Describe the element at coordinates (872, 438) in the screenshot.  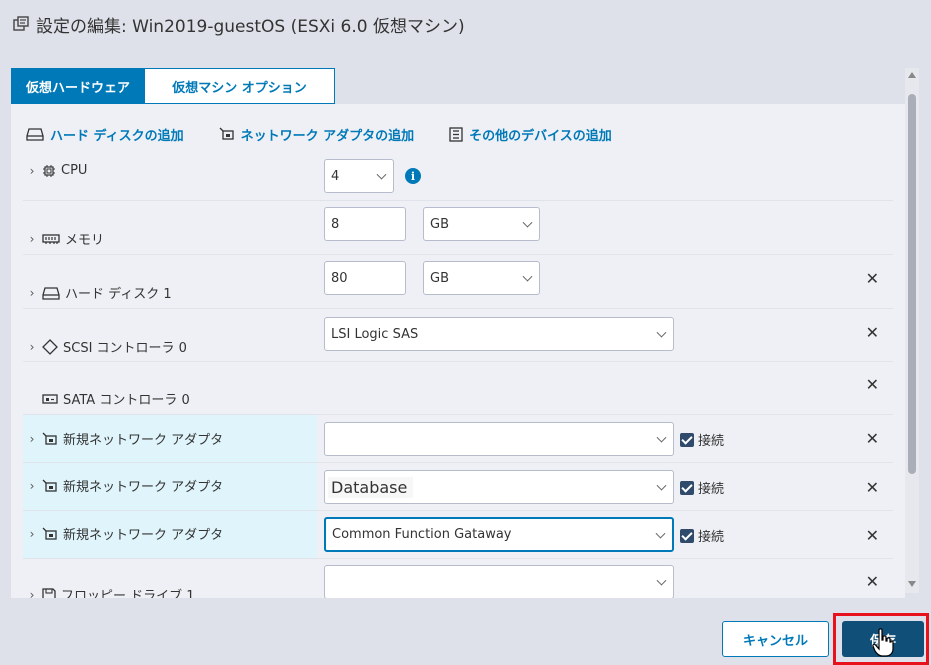
I see `remove-network-1-icon: ✕` at that location.